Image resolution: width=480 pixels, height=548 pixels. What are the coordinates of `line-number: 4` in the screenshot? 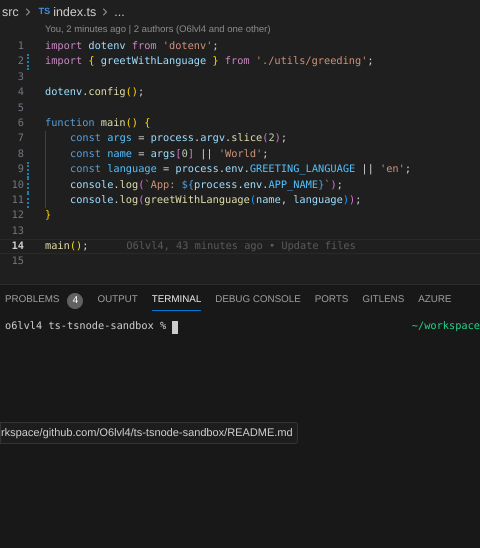 It's located at (20, 92).